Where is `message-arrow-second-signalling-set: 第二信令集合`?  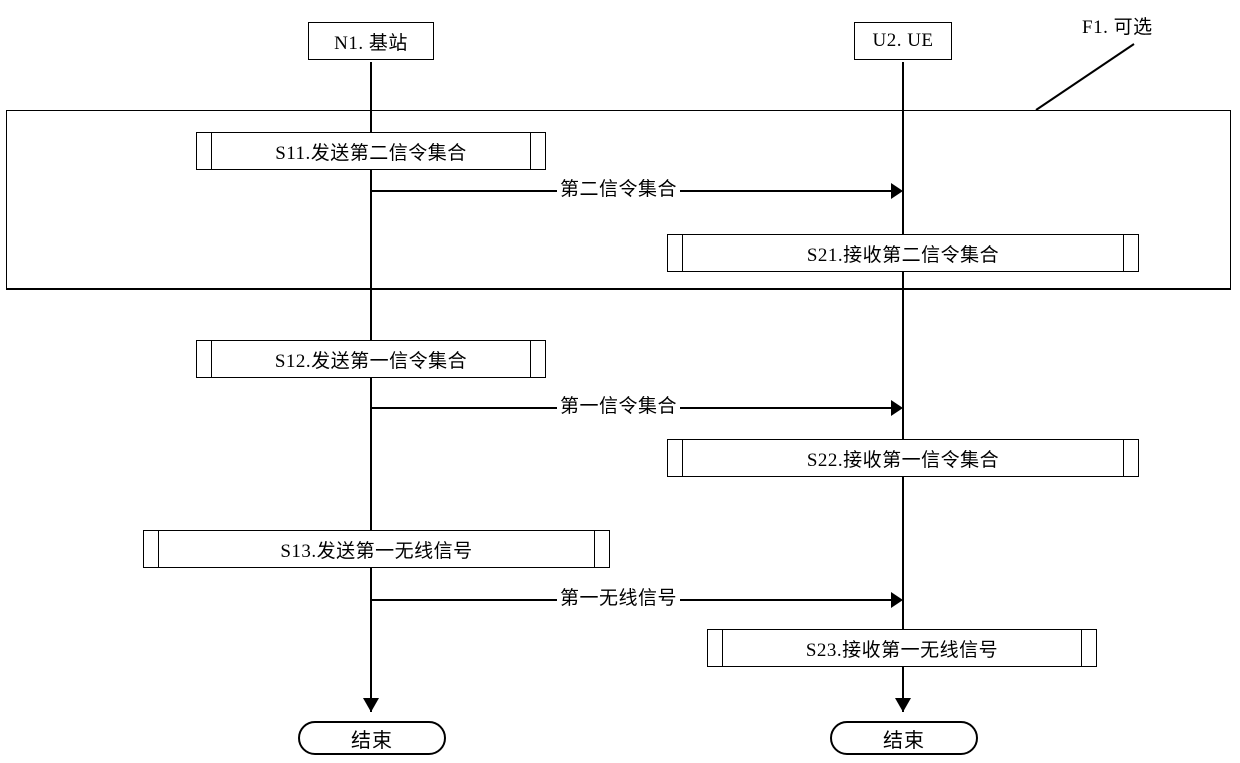
message-arrow-second-signalling-set: 第二信令集合 is located at coordinates (637, 190).